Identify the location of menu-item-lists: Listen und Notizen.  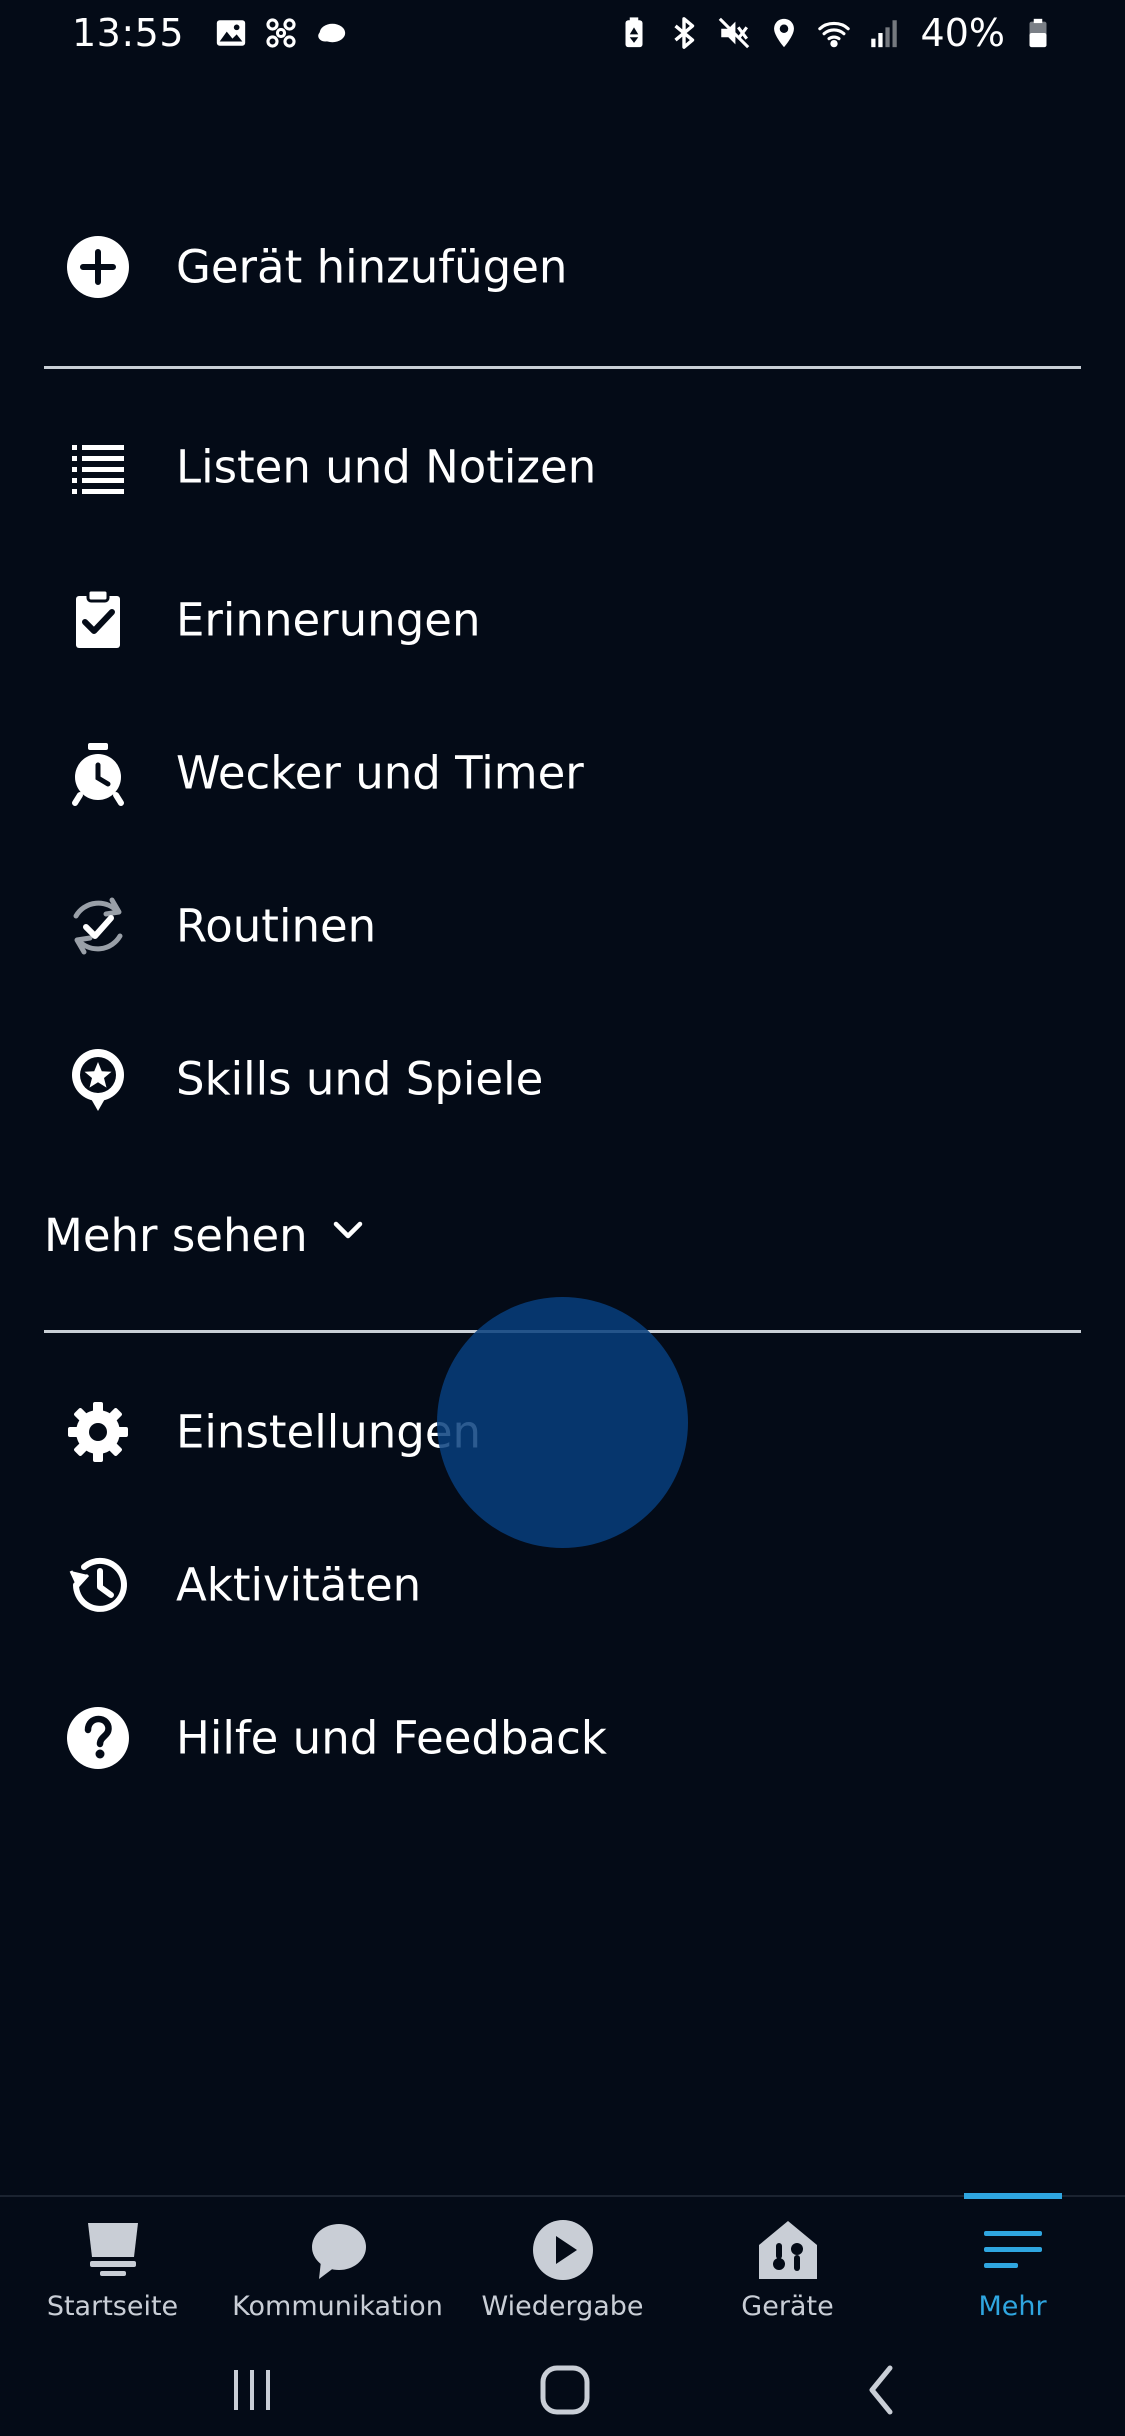
(562, 467).